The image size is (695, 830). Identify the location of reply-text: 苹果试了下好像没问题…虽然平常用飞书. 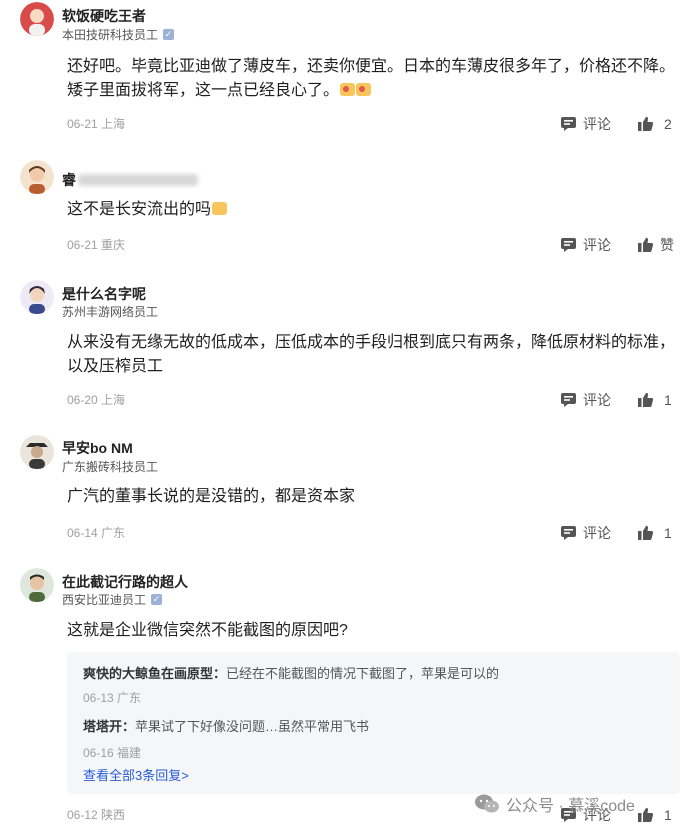
(252, 726).